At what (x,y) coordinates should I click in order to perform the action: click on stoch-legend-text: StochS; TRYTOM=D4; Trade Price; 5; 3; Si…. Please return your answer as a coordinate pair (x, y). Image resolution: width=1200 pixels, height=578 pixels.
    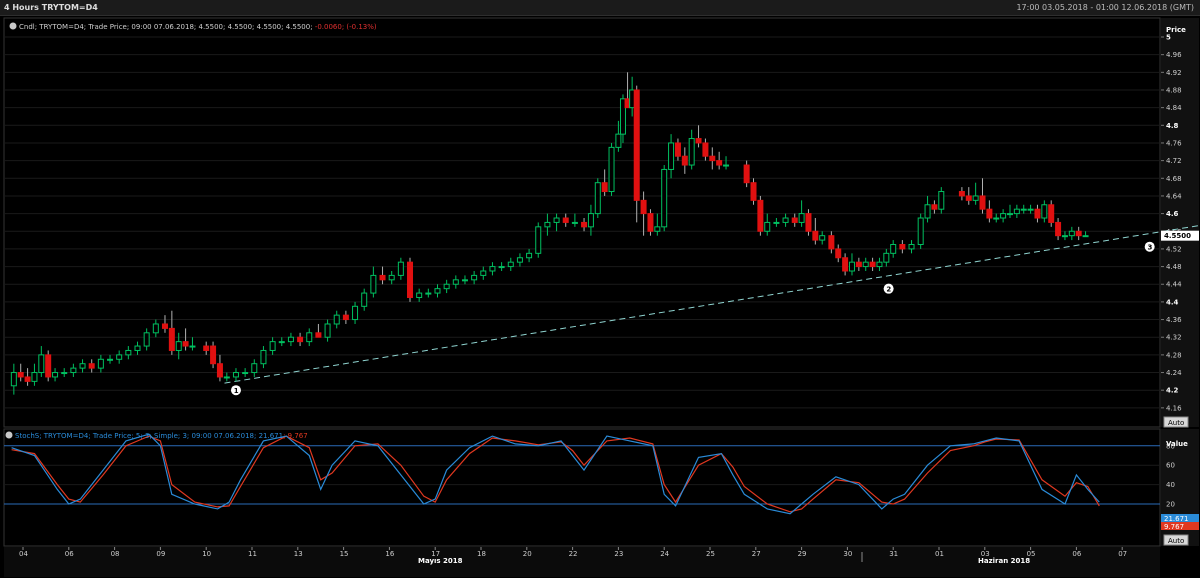
    Looking at the image, I should click on (137, 436).